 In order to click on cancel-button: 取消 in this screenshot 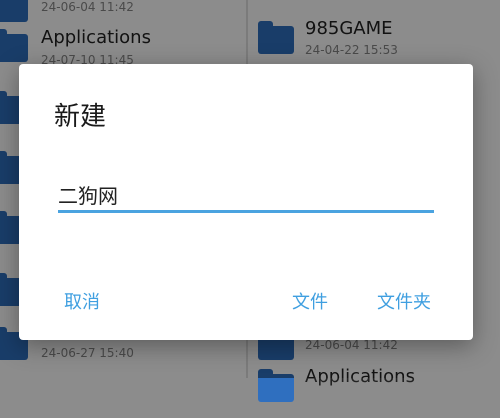, I will do `click(82, 301)`.